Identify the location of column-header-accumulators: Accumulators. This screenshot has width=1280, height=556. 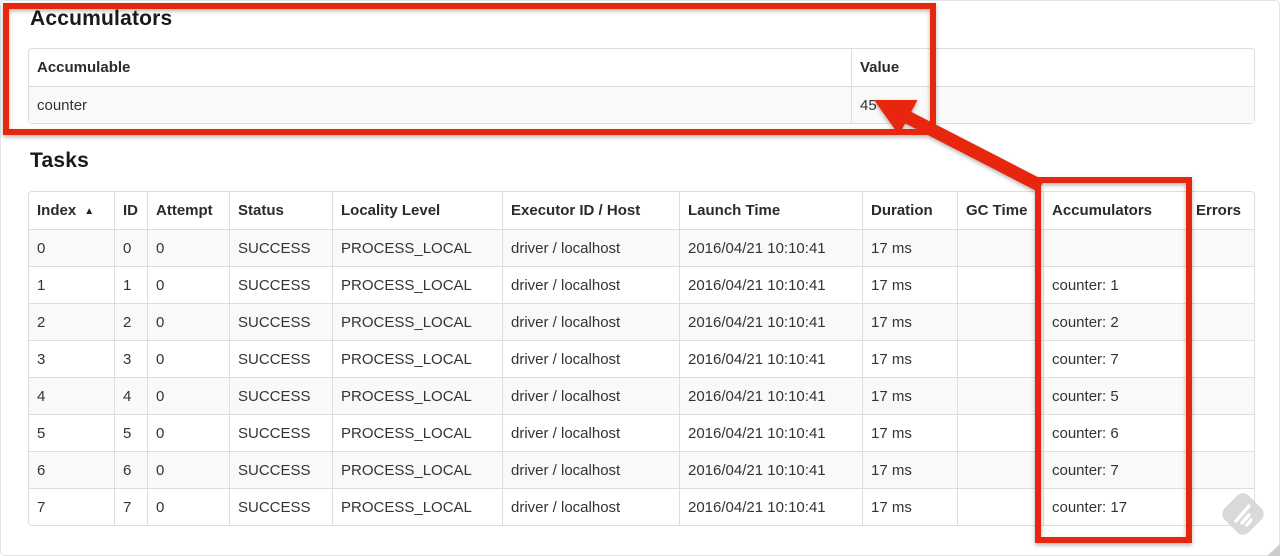
(1115, 210).